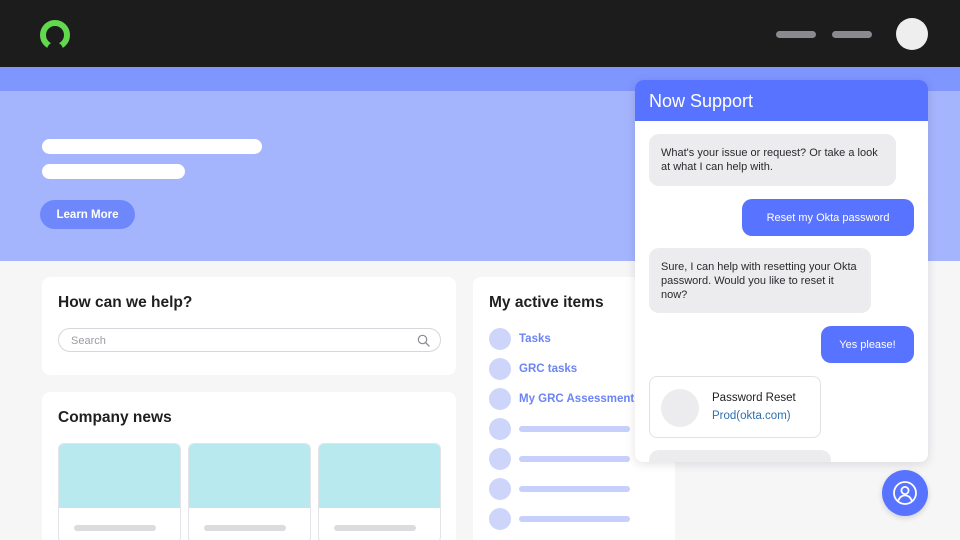  What do you see at coordinates (546, 302) in the screenshot?
I see `active-items-title: My active items` at bounding box center [546, 302].